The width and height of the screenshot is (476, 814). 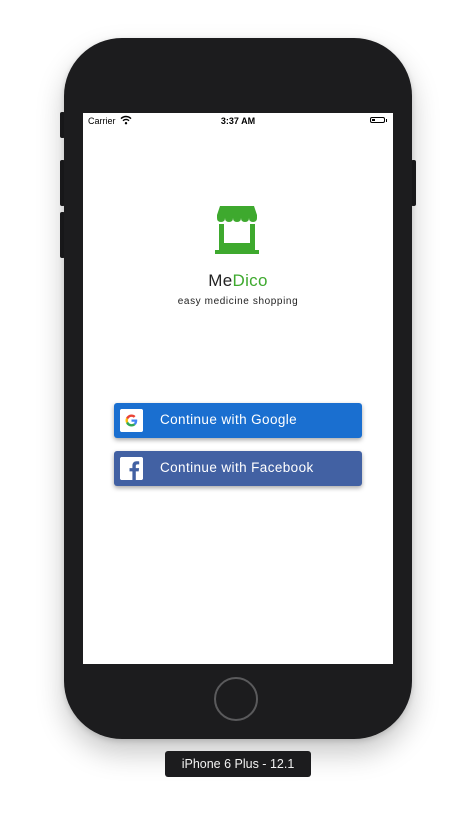 What do you see at coordinates (131, 468) in the screenshot?
I see `facebook-icon` at bounding box center [131, 468].